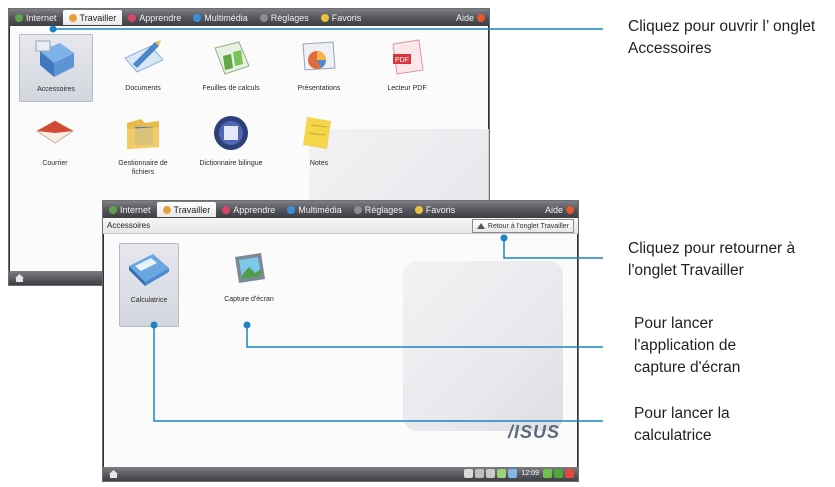  What do you see at coordinates (424, 336) in the screenshot?
I see `callout-line-screenshot` at bounding box center [424, 336].